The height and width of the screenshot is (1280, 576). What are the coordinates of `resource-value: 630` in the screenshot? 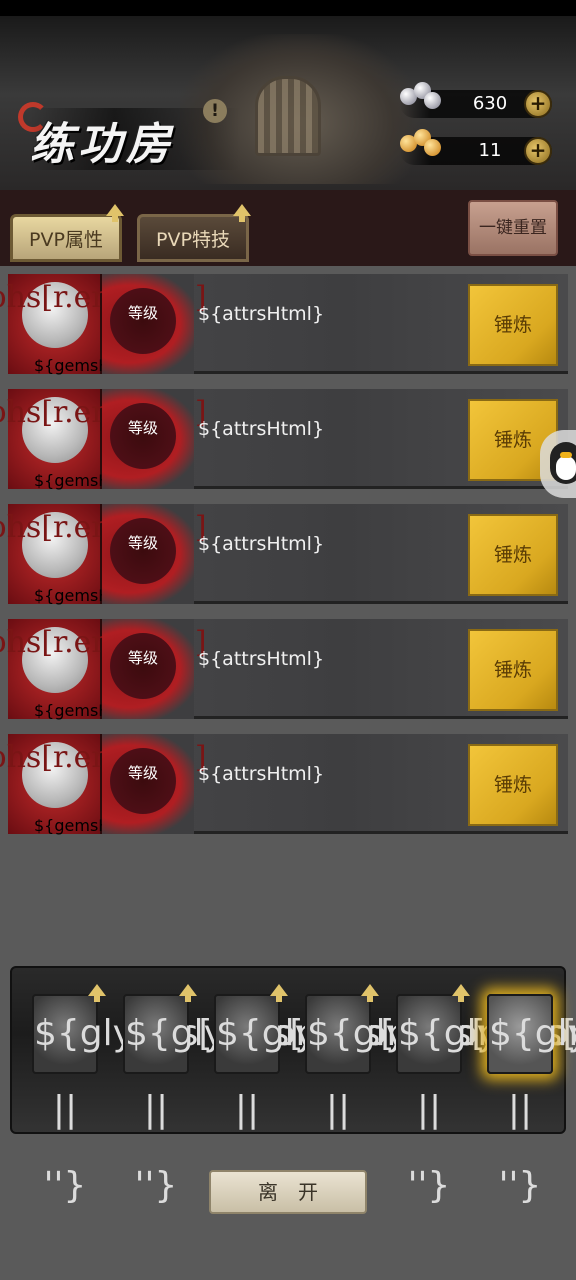 It's located at (490, 103).